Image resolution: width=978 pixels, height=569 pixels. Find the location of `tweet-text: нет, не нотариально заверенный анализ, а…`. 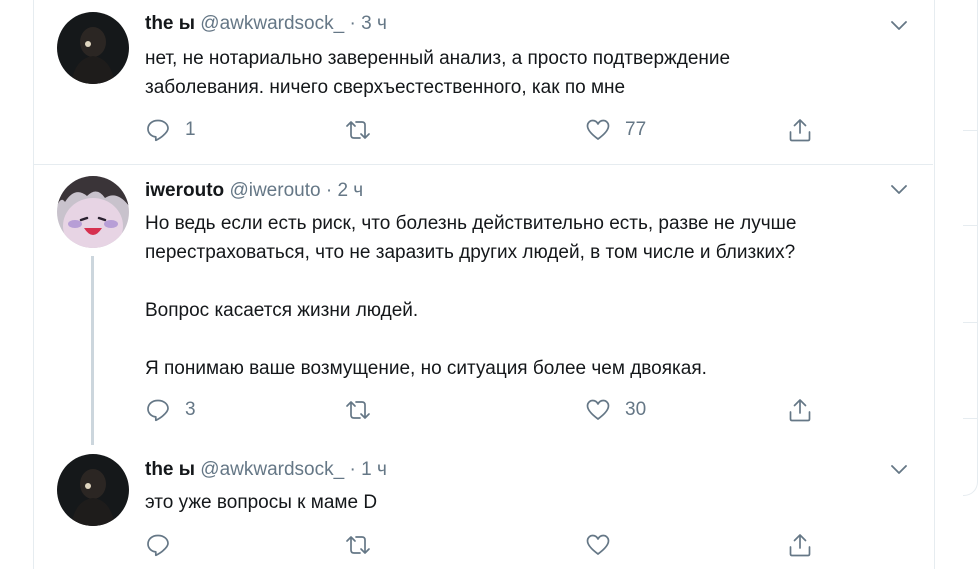

tweet-text: нет, не нотариально заверенный анализ, а… is located at coordinates (438, 73).